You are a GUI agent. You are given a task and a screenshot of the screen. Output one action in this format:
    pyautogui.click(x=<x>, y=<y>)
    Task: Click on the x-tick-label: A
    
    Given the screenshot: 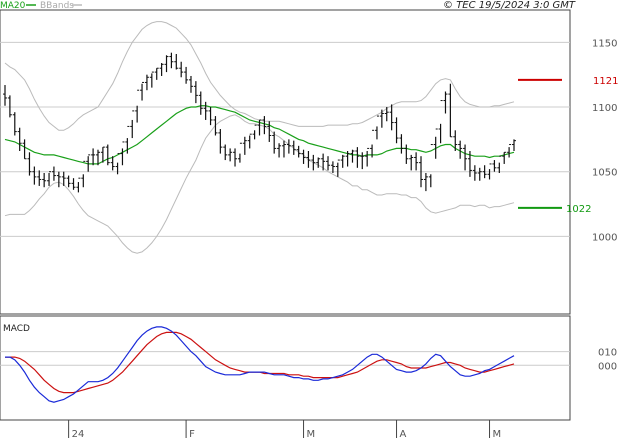 What is the action you would take?
    pyautogui.click(x=403, y=434)
    